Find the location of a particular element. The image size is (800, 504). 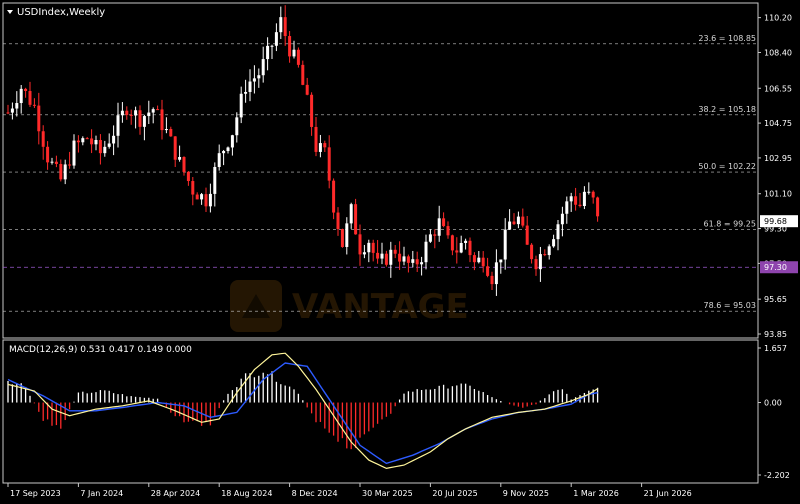

symbol-title-text: USDIndex,Weekly is located at coordinates (61, 12).